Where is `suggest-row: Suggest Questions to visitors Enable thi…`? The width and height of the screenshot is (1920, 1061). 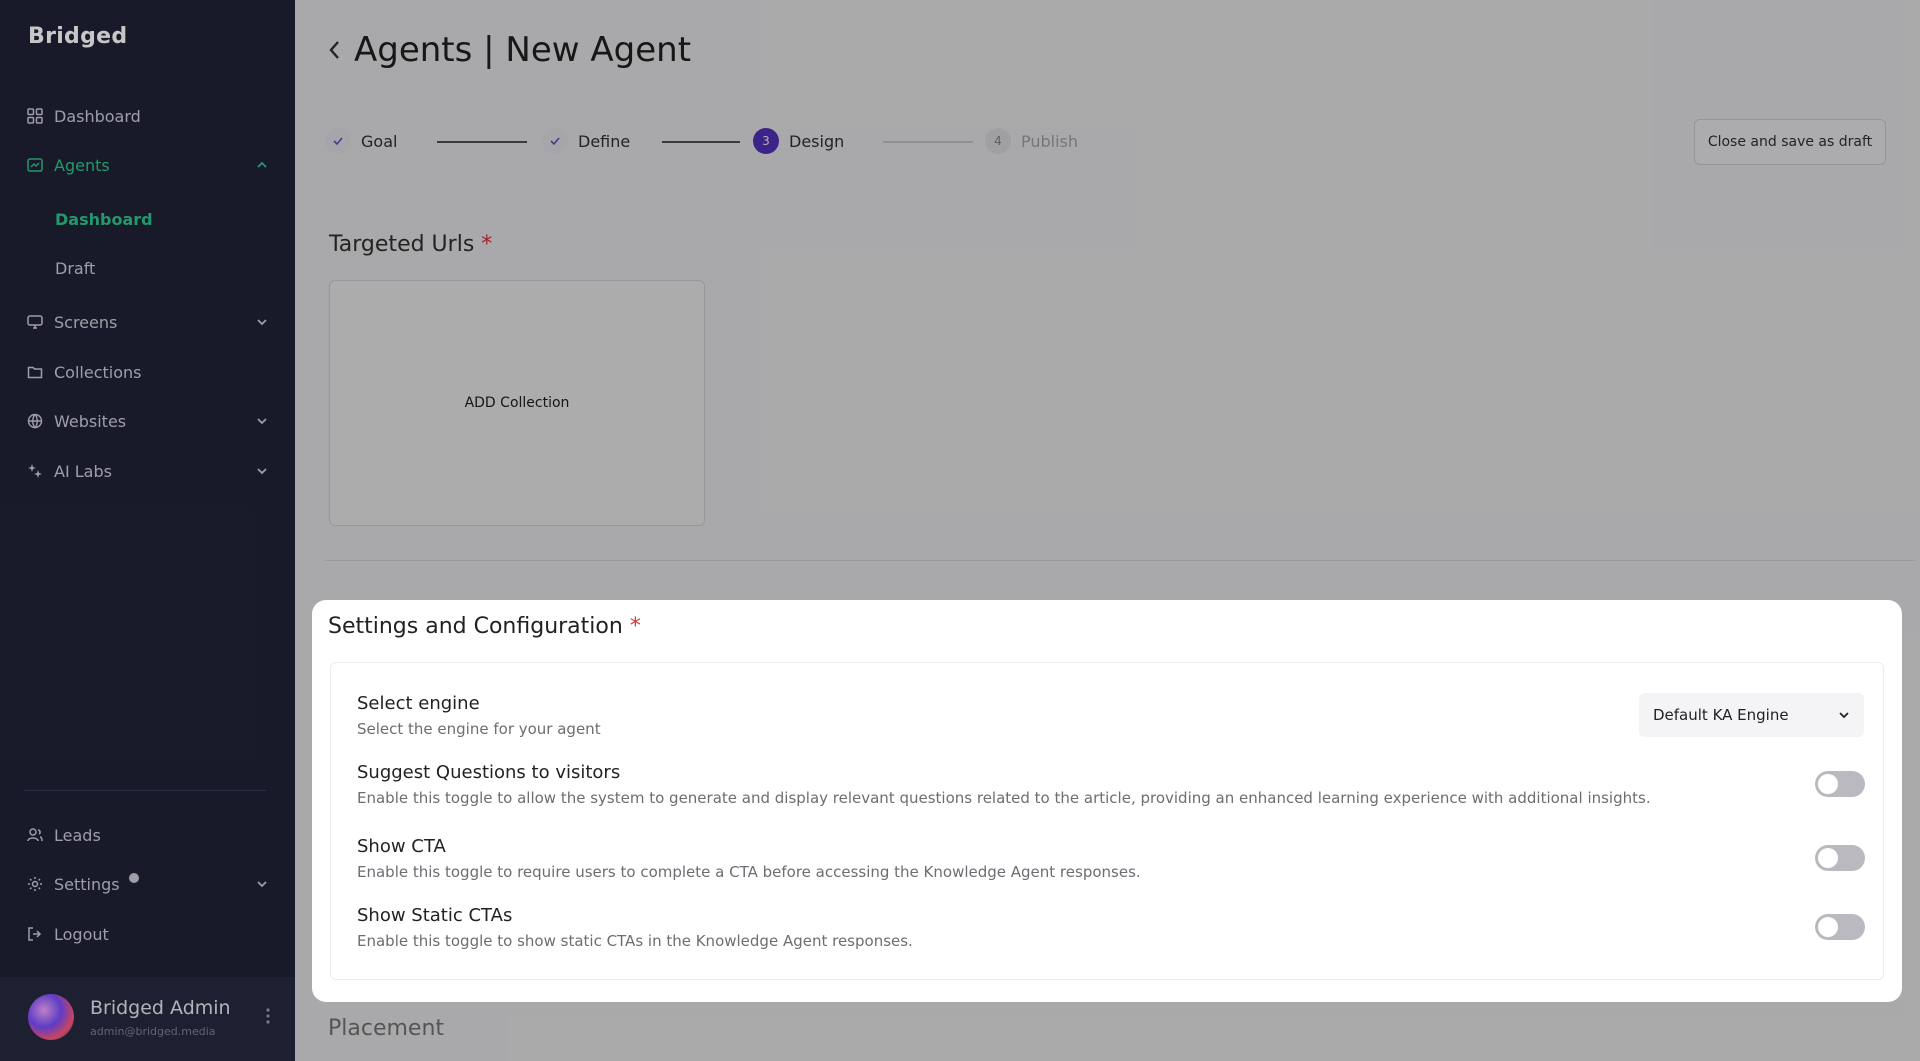
suggest-row: Suggest Questions to visitors Enable thi… is located at coordinates (1107, 784).